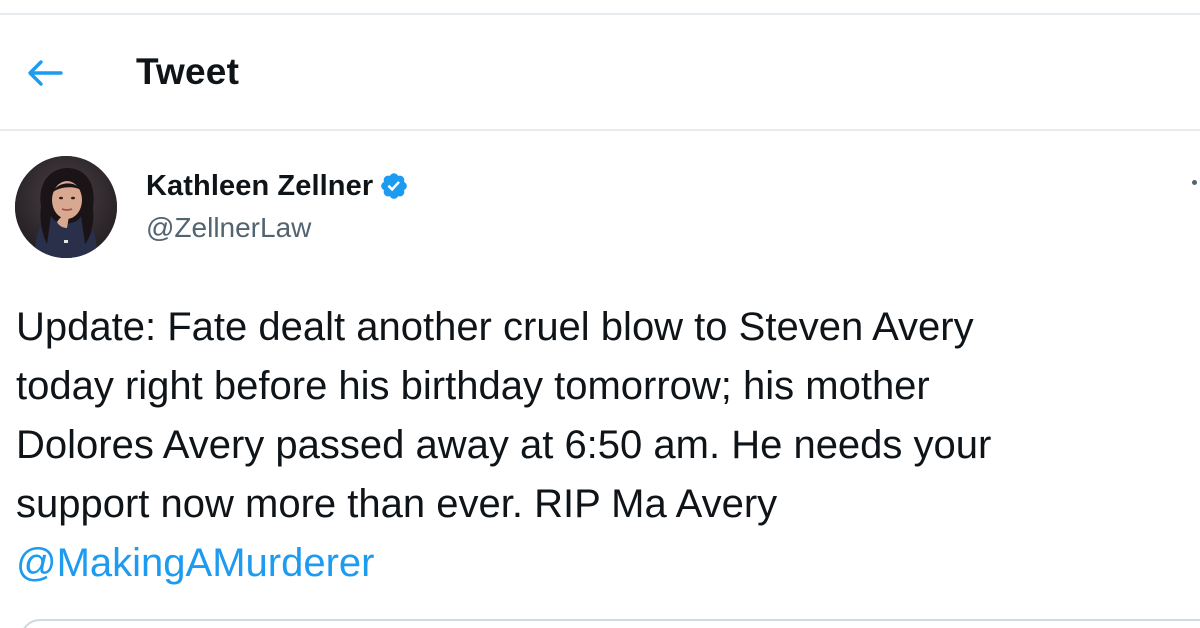 The image size is (1200, 628). I want to click on profile-photo-icon, so click(66, 207).